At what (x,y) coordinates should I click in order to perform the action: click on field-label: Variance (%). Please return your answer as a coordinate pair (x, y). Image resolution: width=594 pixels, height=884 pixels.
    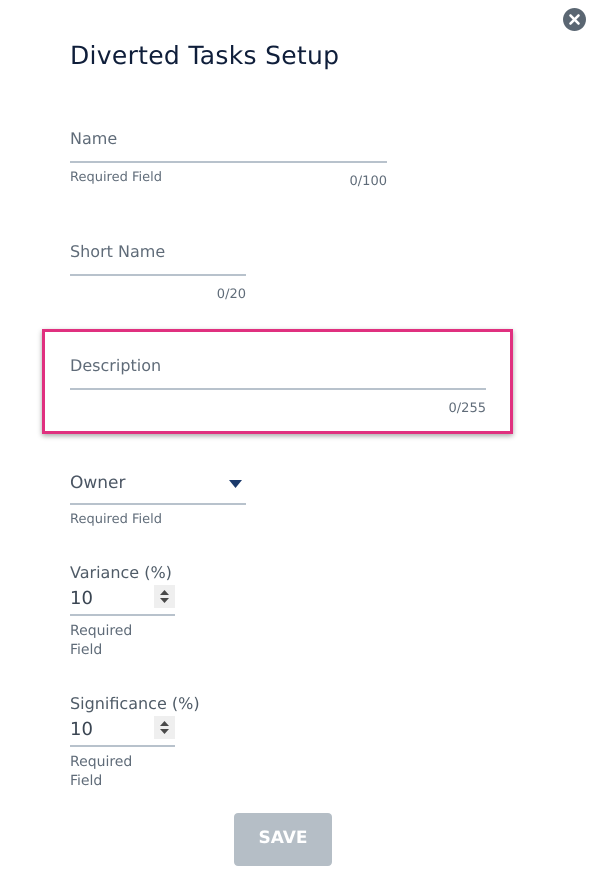
    Looking at the image, I should click on (121, 572).